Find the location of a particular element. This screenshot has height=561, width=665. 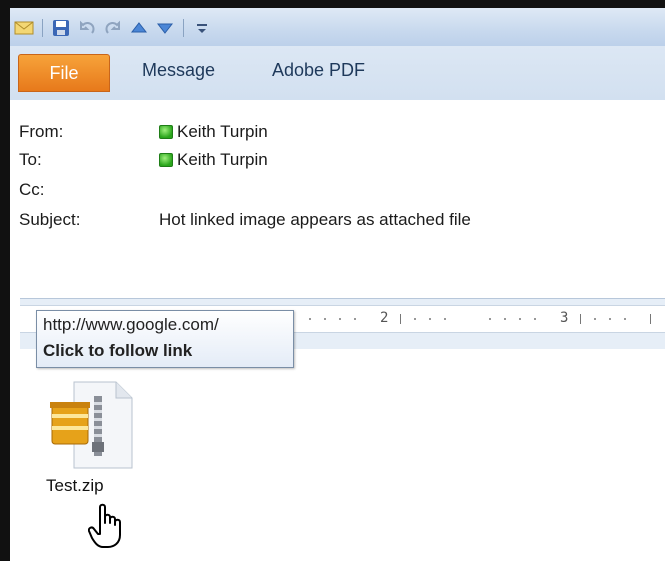

tab-adobe-pdf: Adobe PDF is located at coordinates (318, 70).